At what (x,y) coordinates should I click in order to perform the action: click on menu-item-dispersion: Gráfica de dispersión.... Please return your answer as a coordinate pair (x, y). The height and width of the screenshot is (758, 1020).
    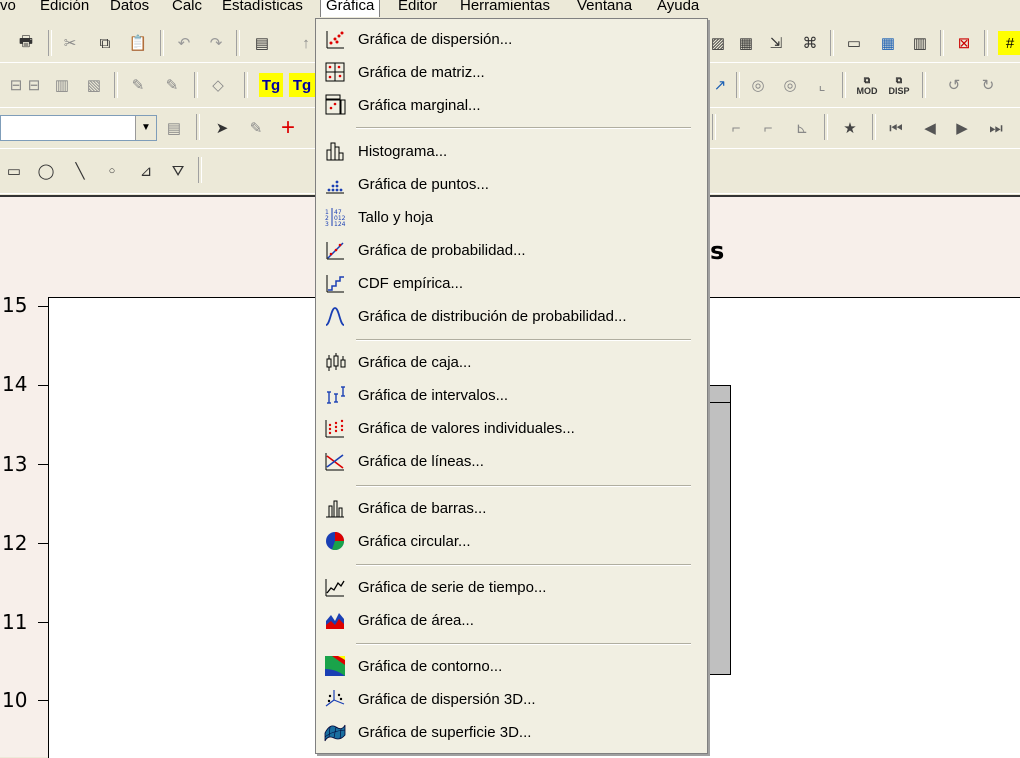
    Looking at the image, I should click on (511, 39).